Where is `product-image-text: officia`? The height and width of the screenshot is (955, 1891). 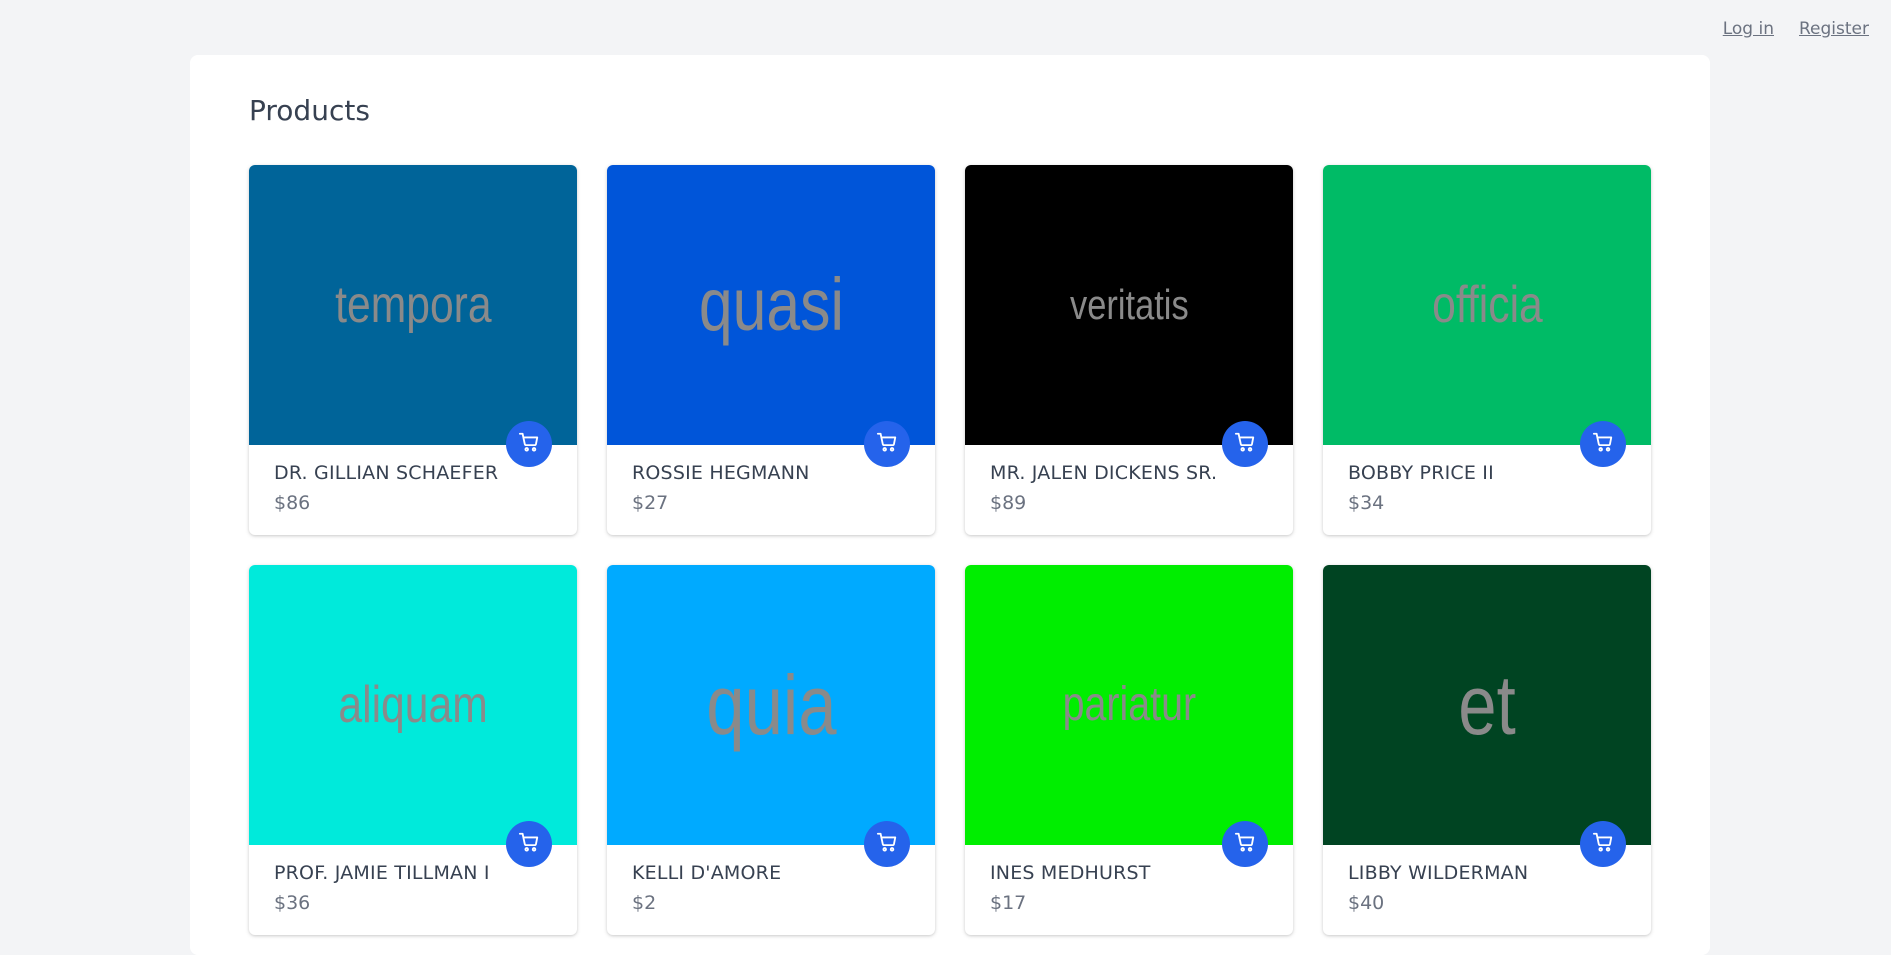
product-image-text: officia is located at coordinates (1487, 305).